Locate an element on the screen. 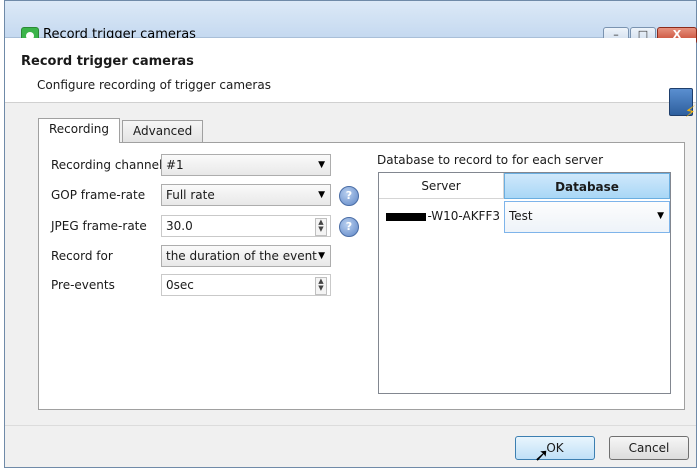 The height and width of the screenshot is (468, 700). pre-events-label: Pre-events is located at coordinates (83, 285).